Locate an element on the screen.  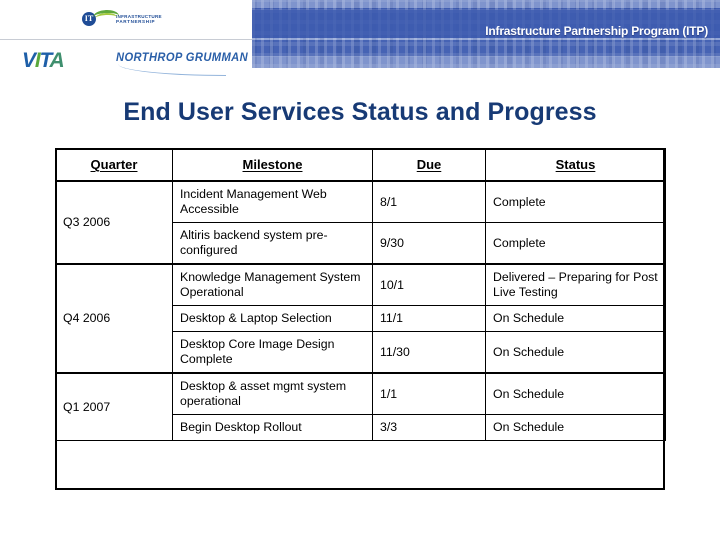
milestone-cell: Knowledge Management System Operational is located at coordinates (272, 284).